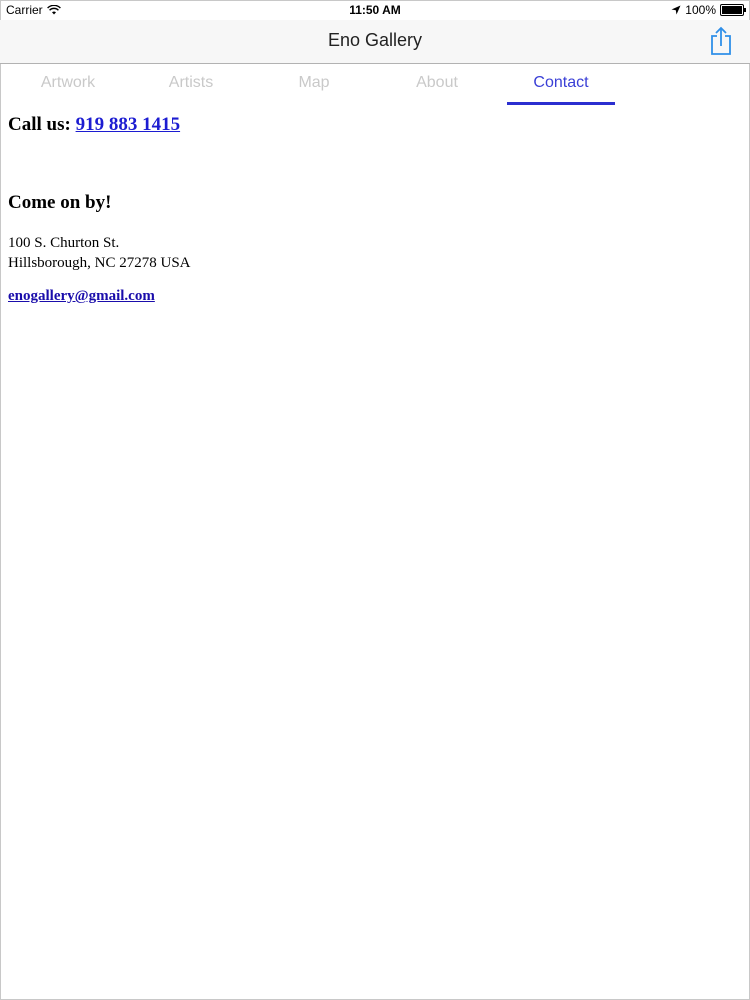 The image size is (750, 1000). What do you see at coordinates (128, 124) in the screenshot?
I see `phone-link: 919 883 1415` at bounding box center [128, 124].